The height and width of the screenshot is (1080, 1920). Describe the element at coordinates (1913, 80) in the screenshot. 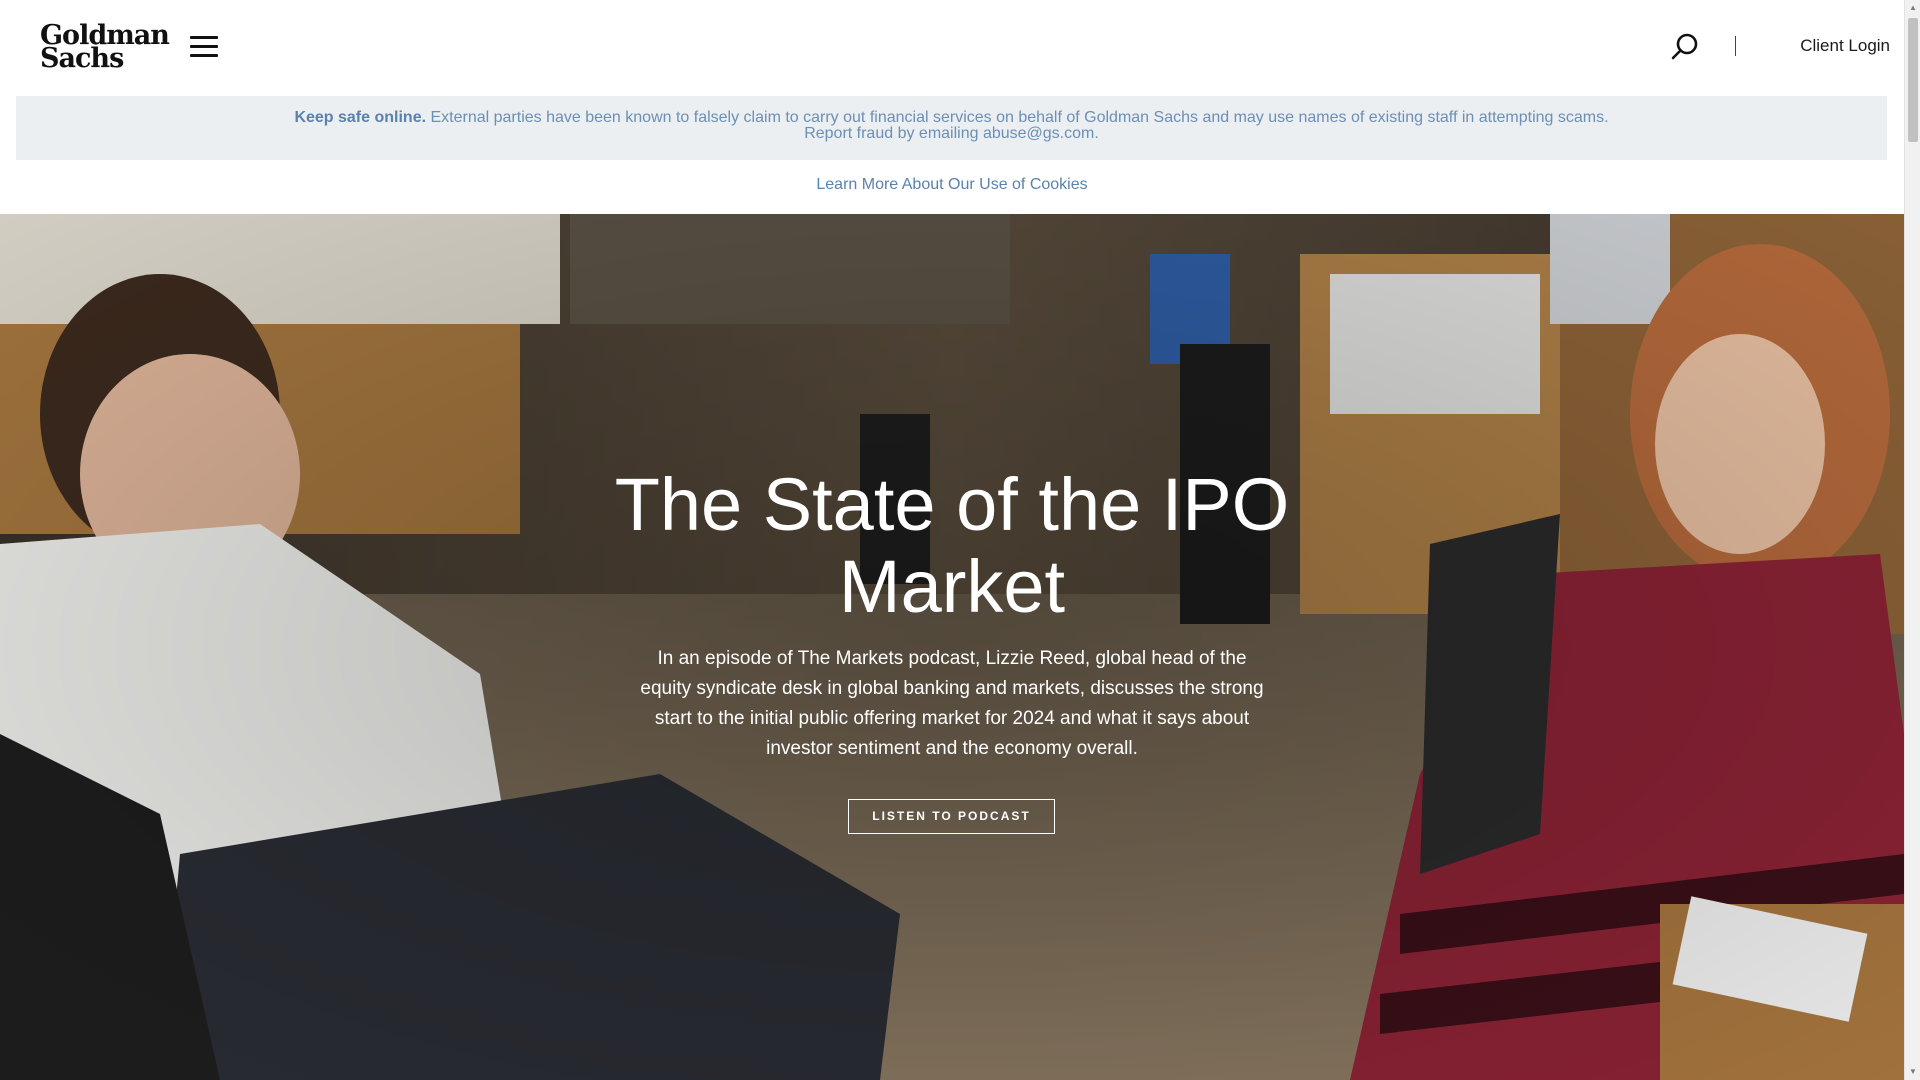

I see `scrollbar-thumb` at that location.